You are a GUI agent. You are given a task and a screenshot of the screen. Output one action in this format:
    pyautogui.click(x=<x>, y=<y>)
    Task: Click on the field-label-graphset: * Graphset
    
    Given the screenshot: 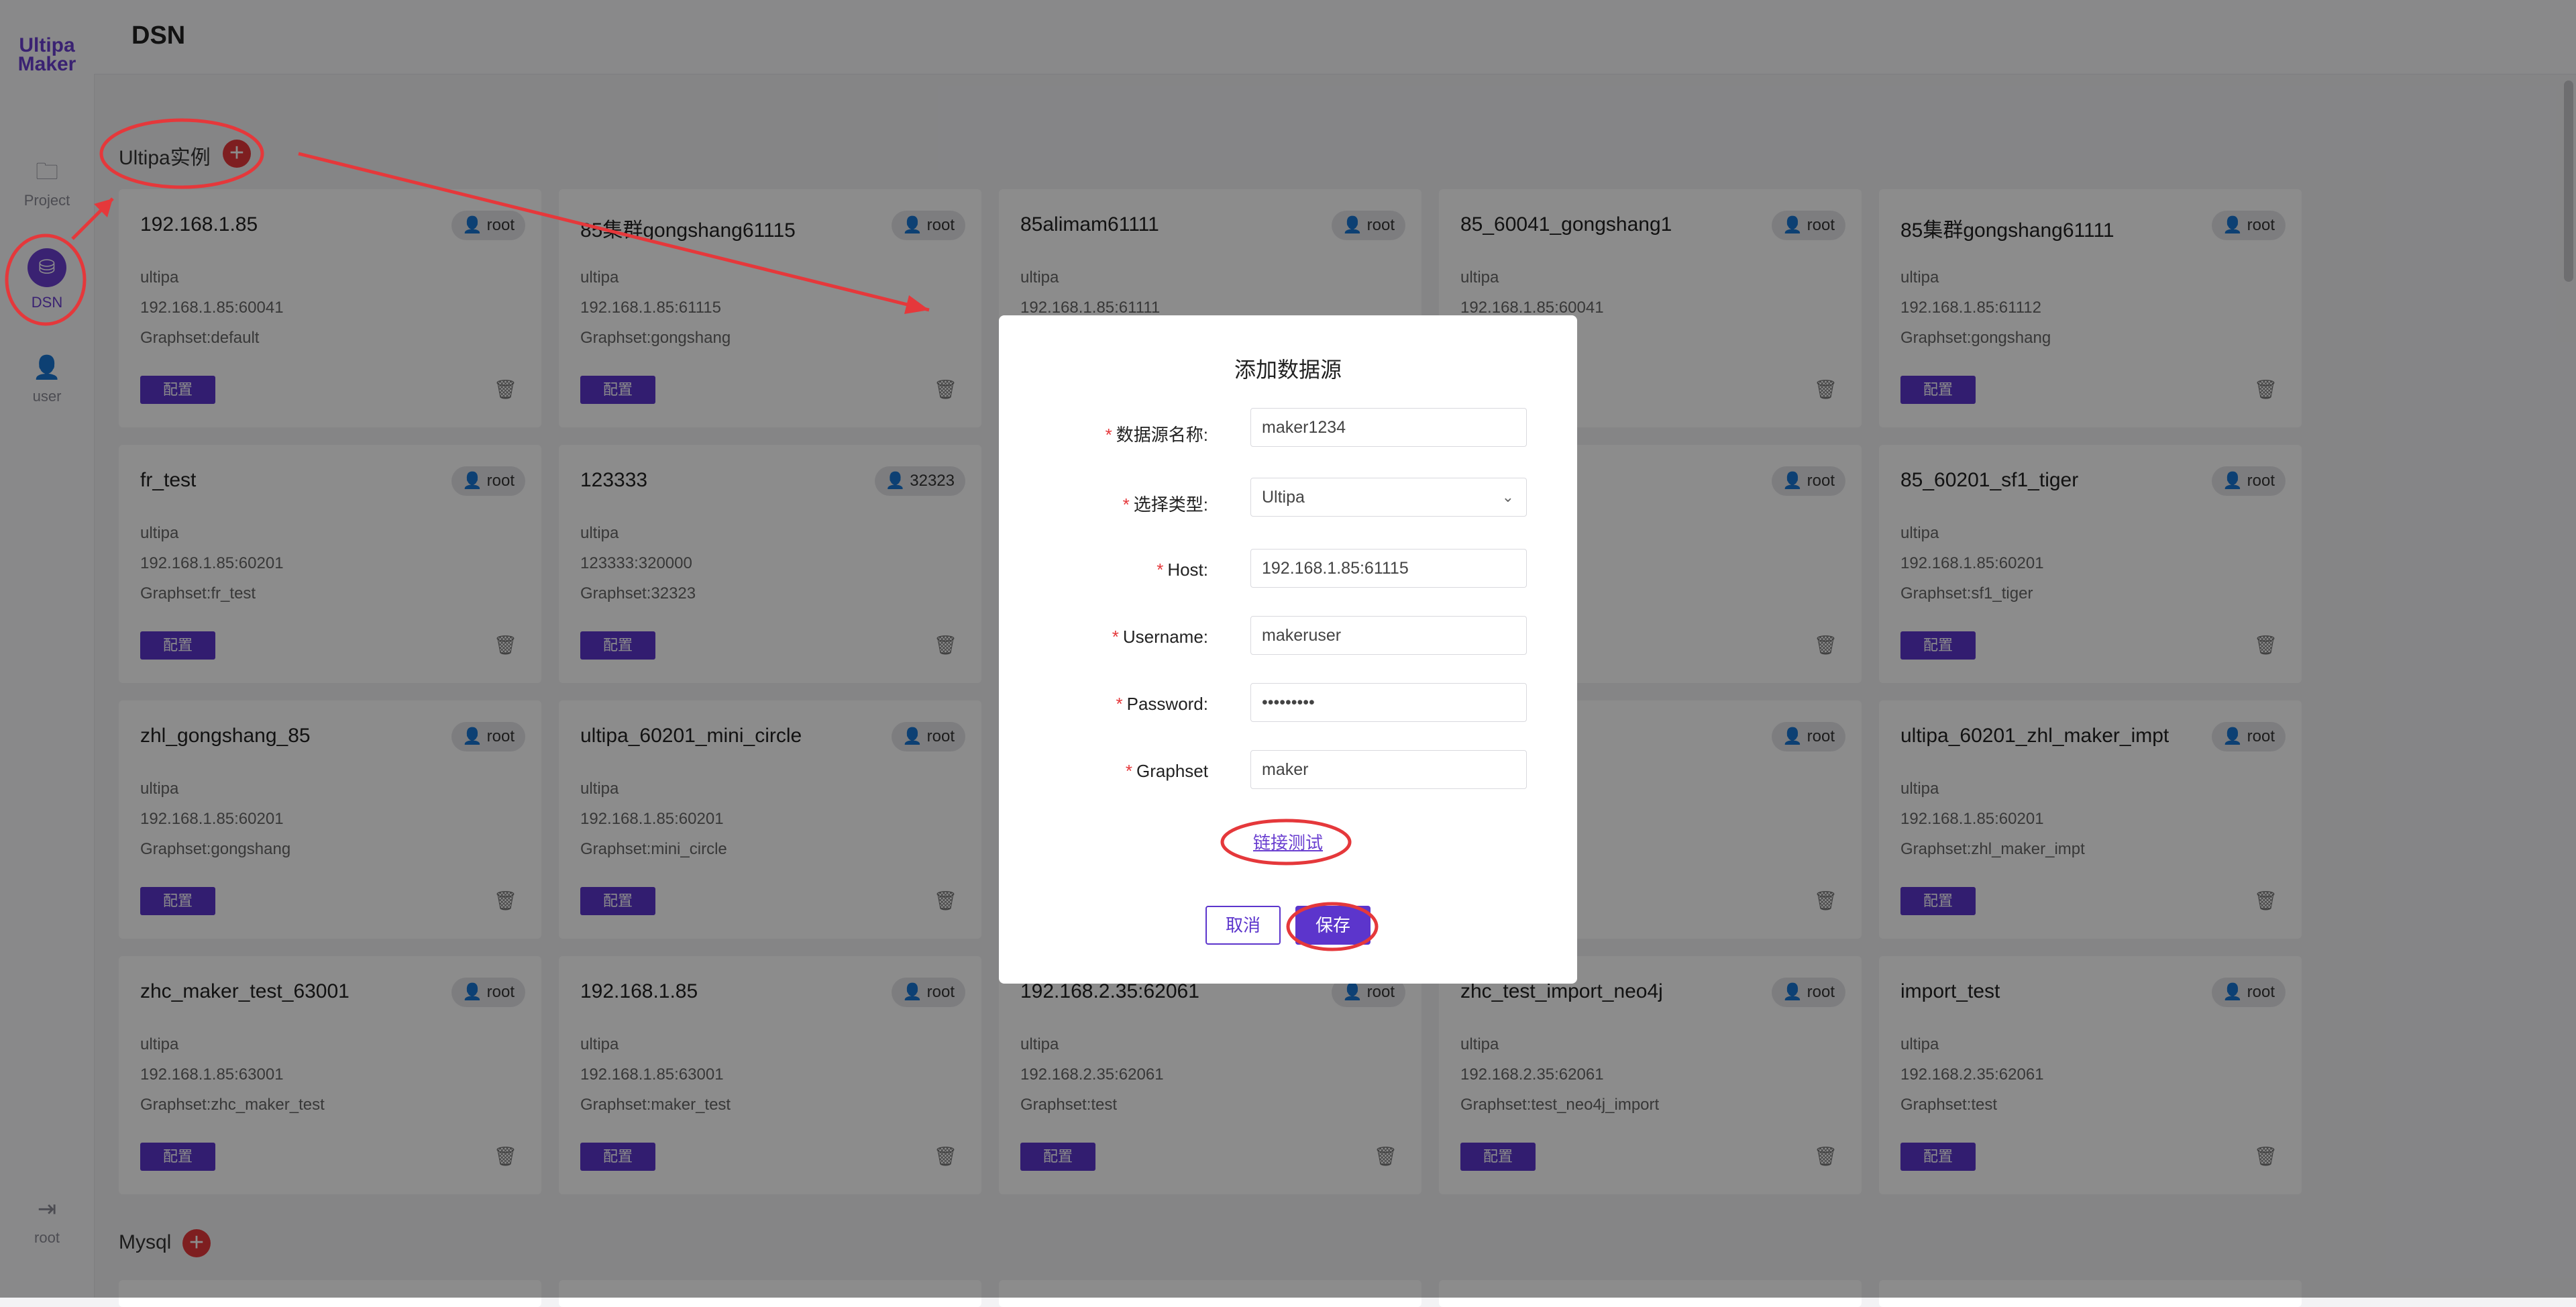 What is the action you would take?
    pyautogui.click(x=1166, y=771)
    